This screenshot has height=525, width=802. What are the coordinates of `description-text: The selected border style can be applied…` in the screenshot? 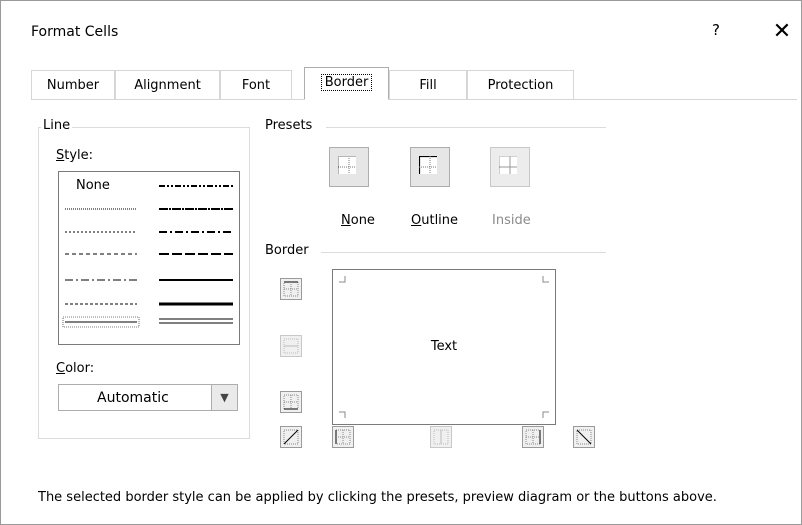 It's located at (377, 497).